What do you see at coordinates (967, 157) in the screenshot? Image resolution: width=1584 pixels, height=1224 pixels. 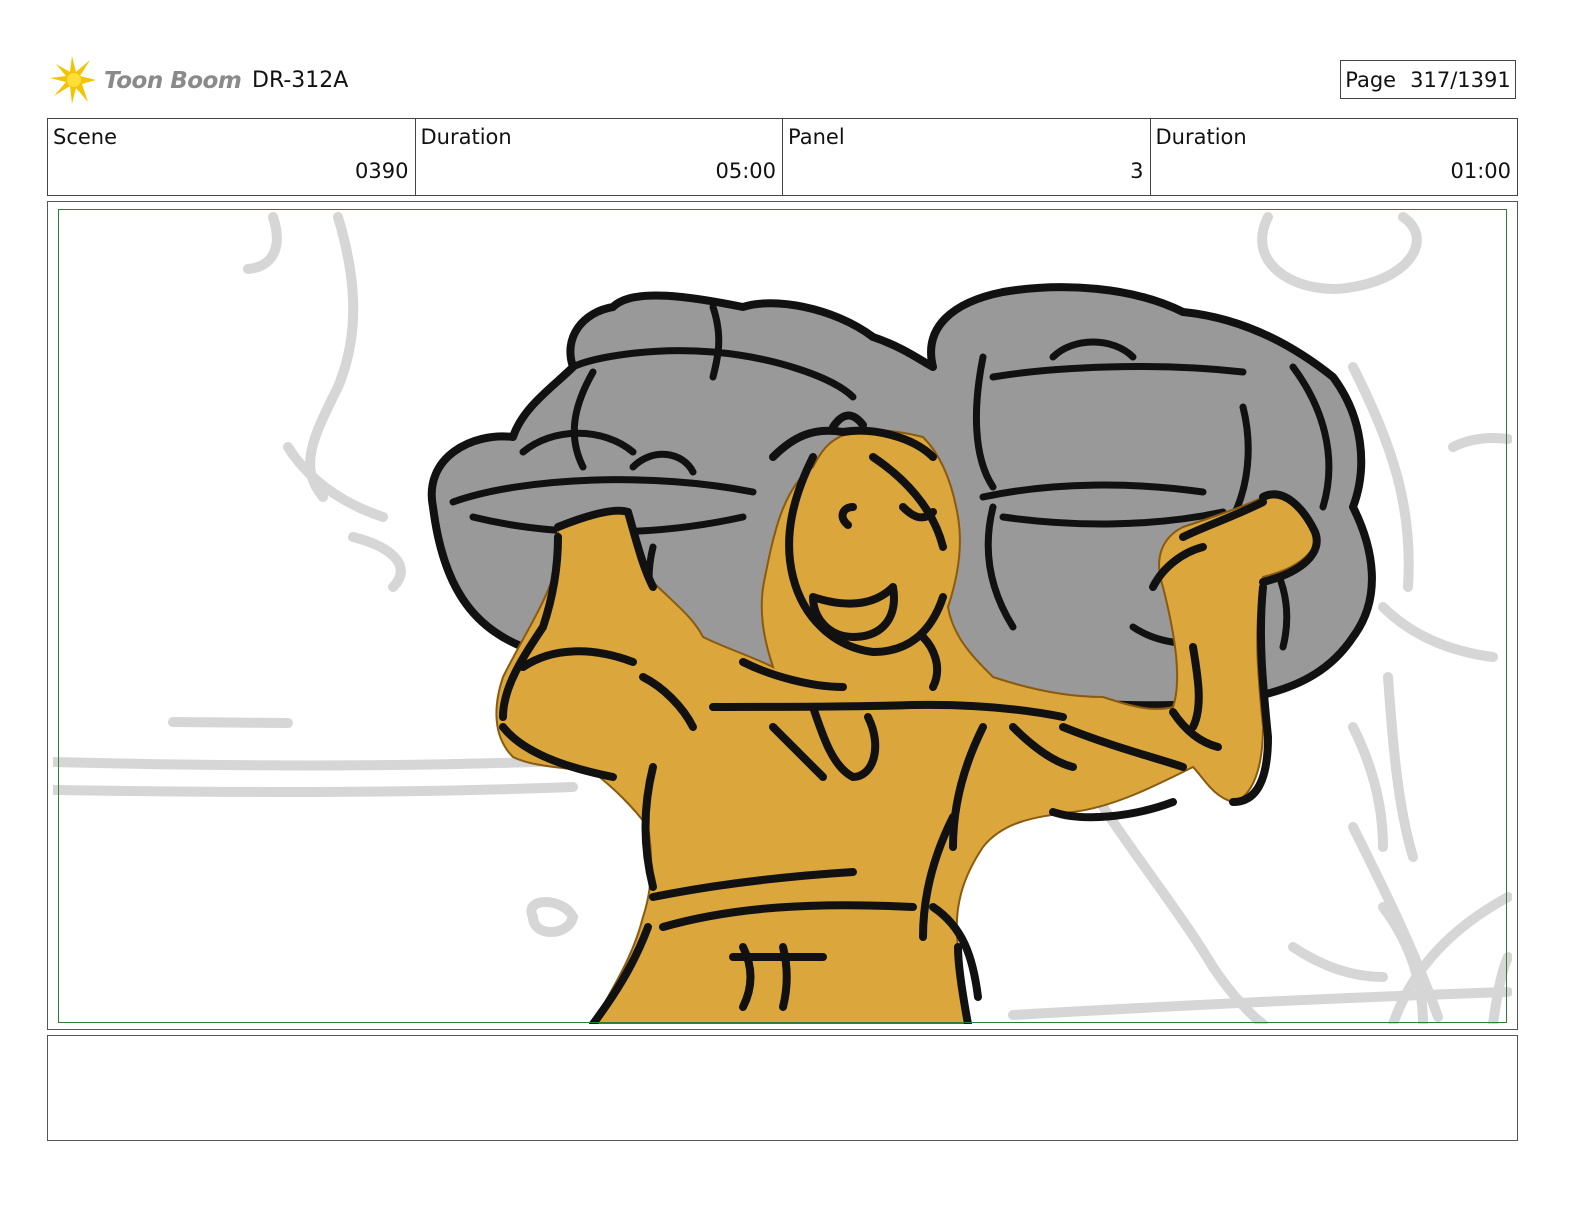 I see `panel-cell: Panel 3` at bounding box center [967, 157].